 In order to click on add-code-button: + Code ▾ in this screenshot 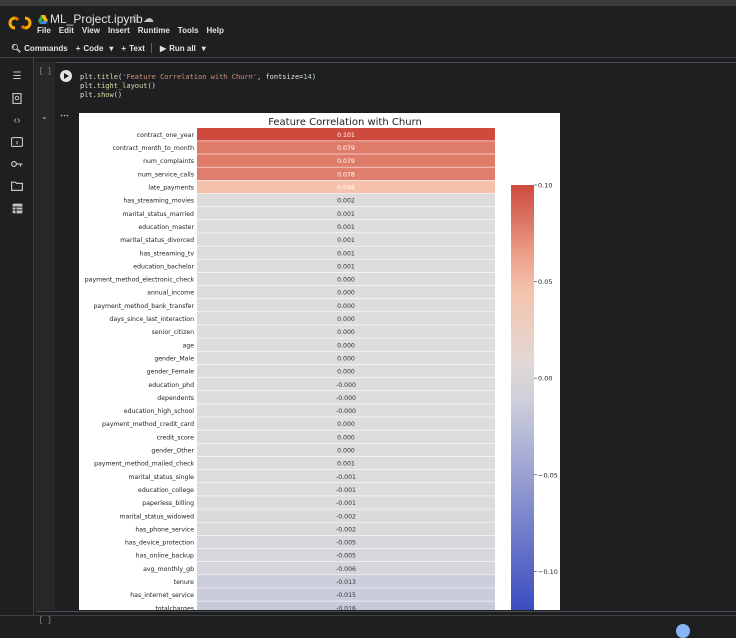, I will do `click(95, 48)`.